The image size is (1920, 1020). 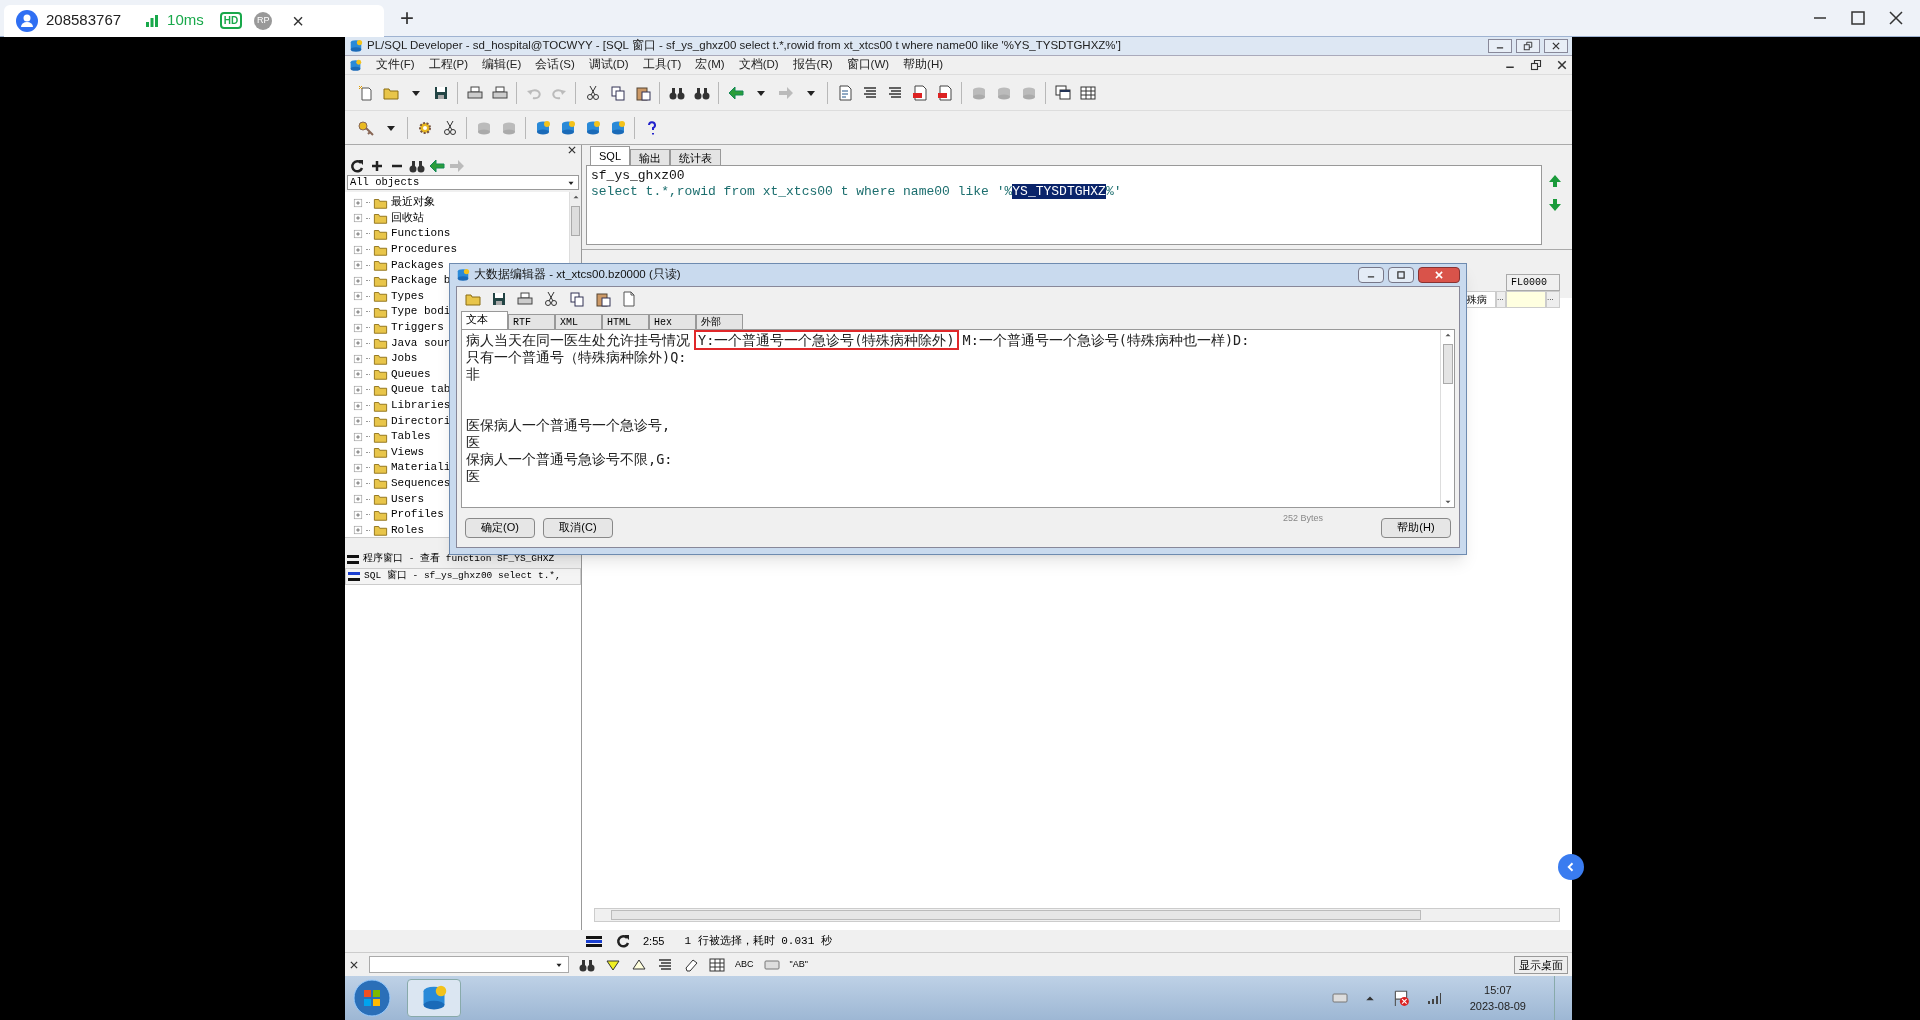 I want to click on show-desktop-button: 显示桌面, so click(x=1541, y=964).